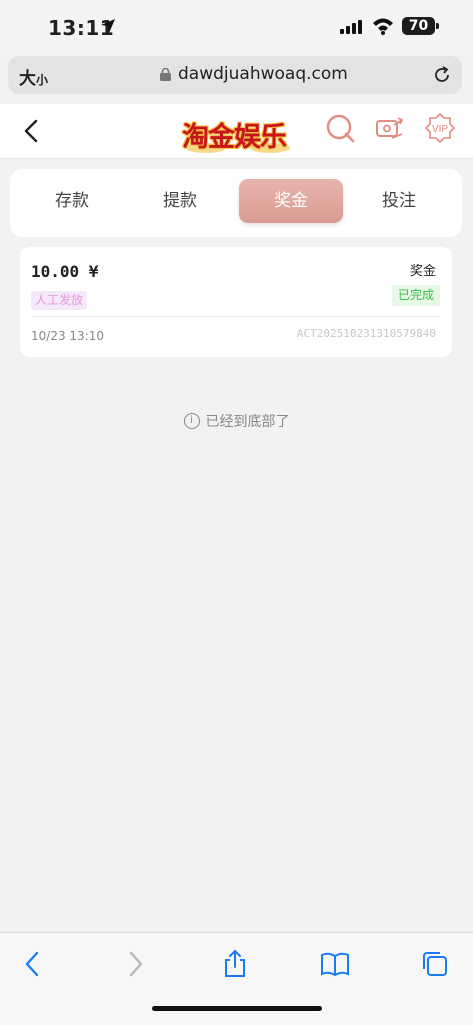  What do you see at coordinates (67, 336) in the screenshot?
I see `record-time: 10/23 13:10` at bounding box center [67, 336].